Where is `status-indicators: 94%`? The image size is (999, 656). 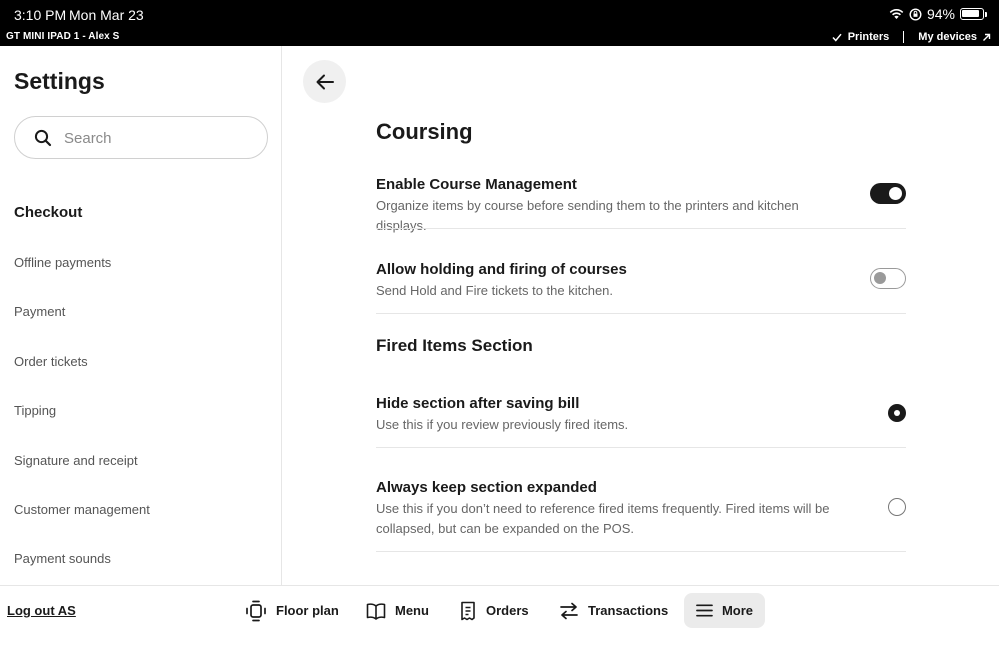
status-indicators: 94% is located at coordinates (938, 14).